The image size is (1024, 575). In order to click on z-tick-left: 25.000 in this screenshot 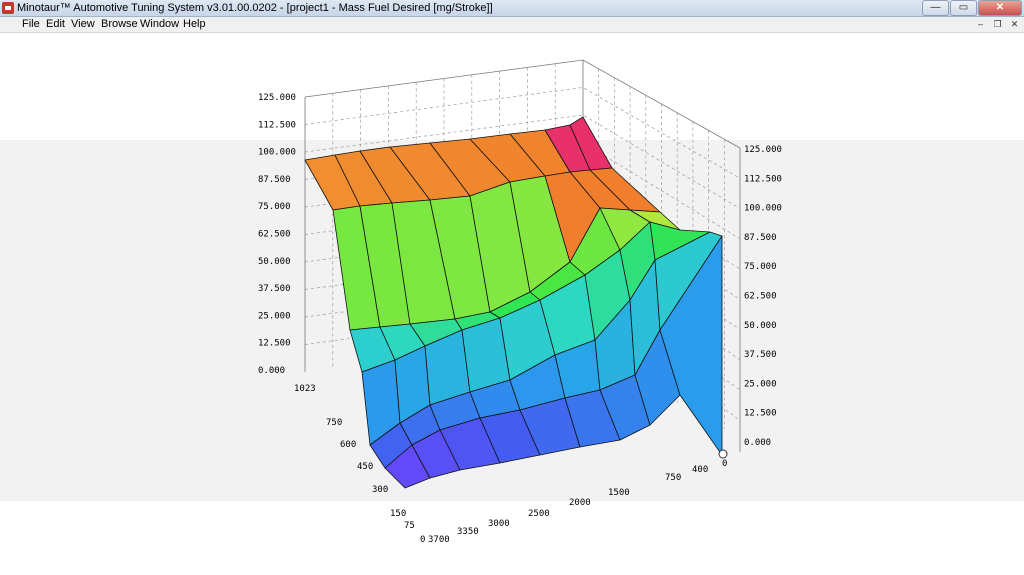, I will do `click(274, 316)`.